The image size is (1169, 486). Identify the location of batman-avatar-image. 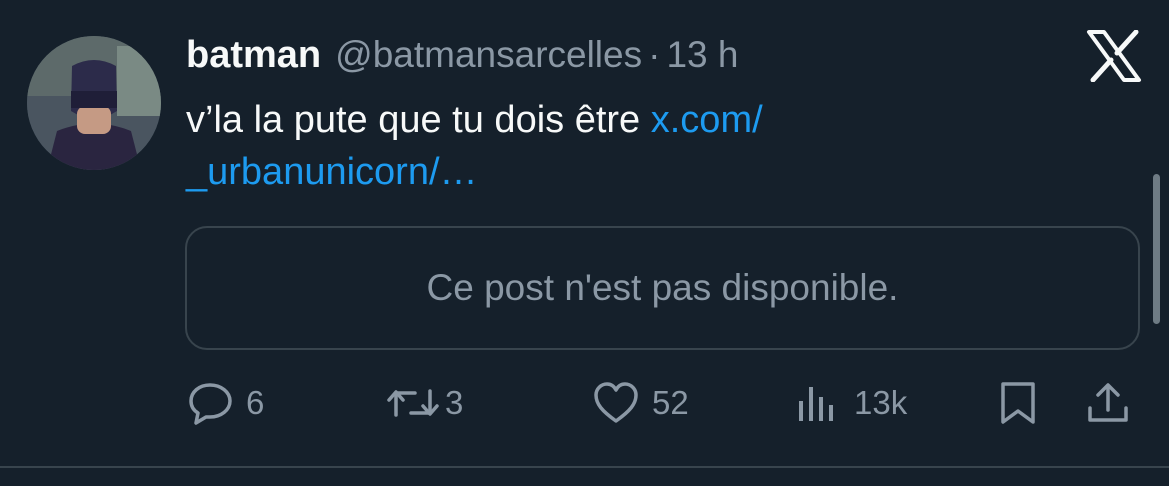
(94, 103).